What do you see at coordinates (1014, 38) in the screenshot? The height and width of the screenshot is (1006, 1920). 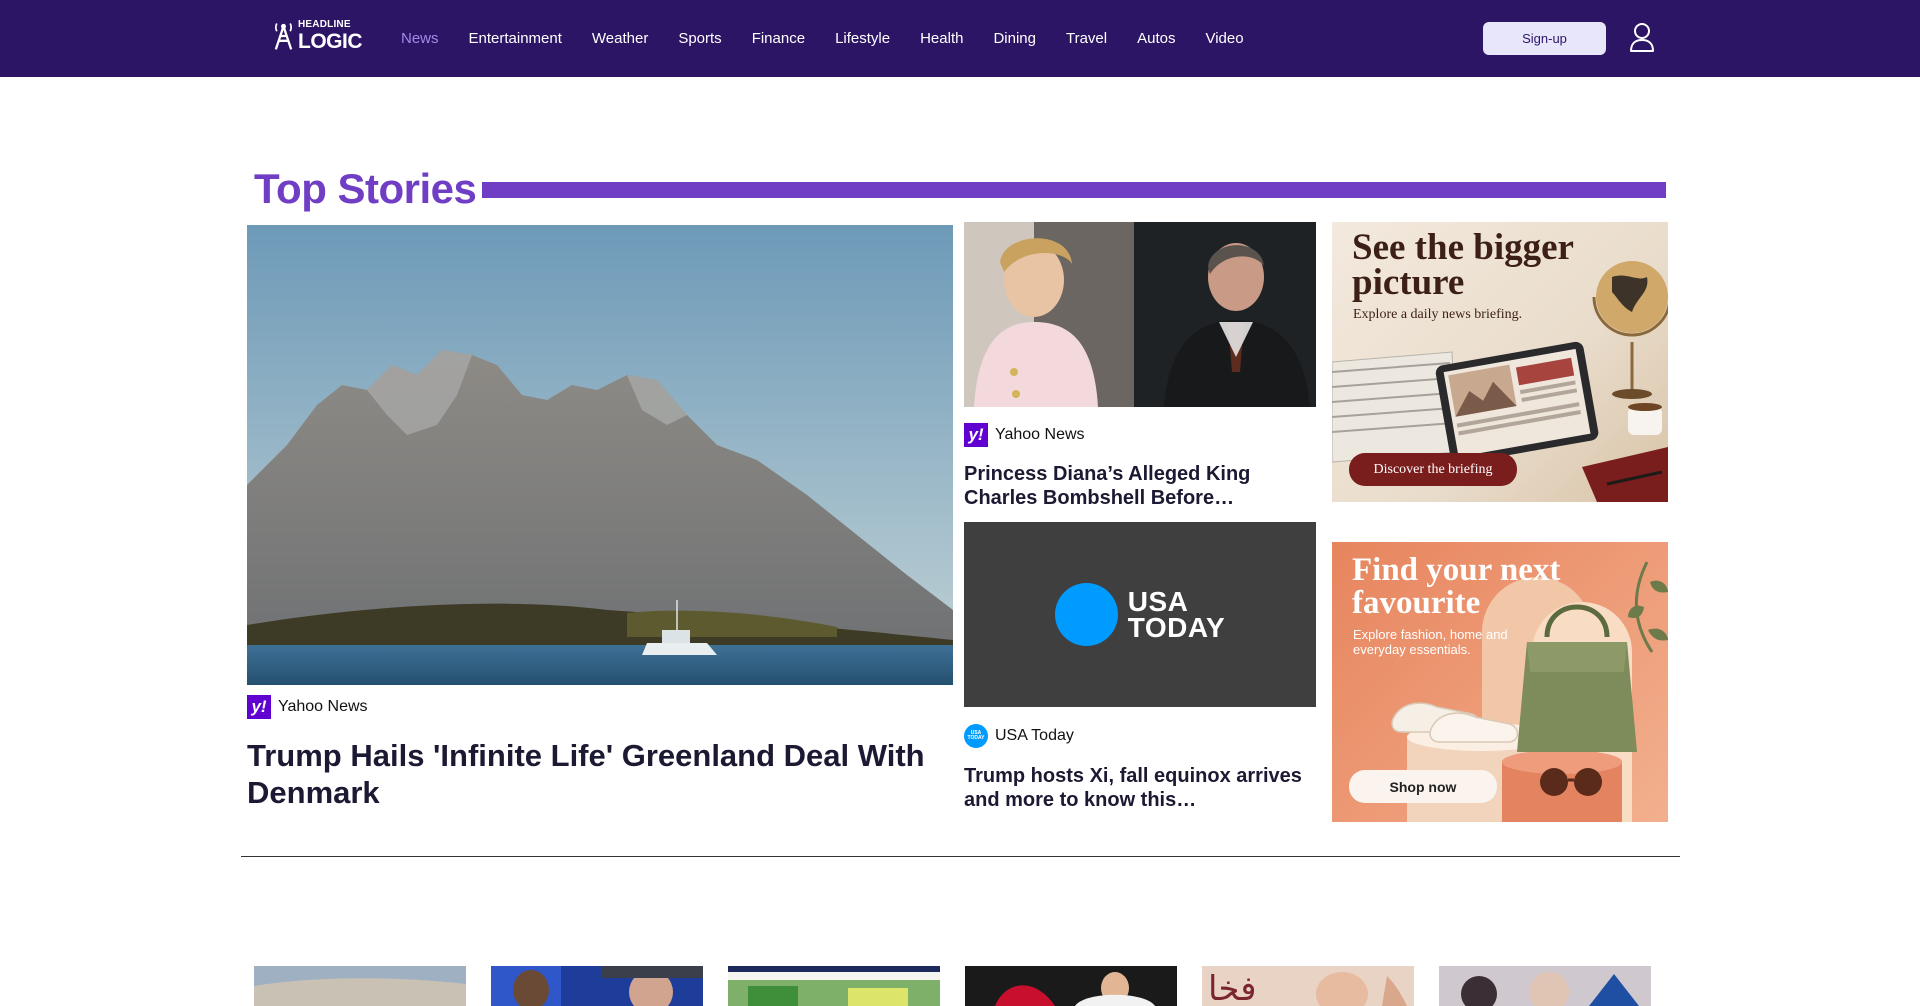 I see `nav-item-dining: Dining` at bounding box center [1014, 38].